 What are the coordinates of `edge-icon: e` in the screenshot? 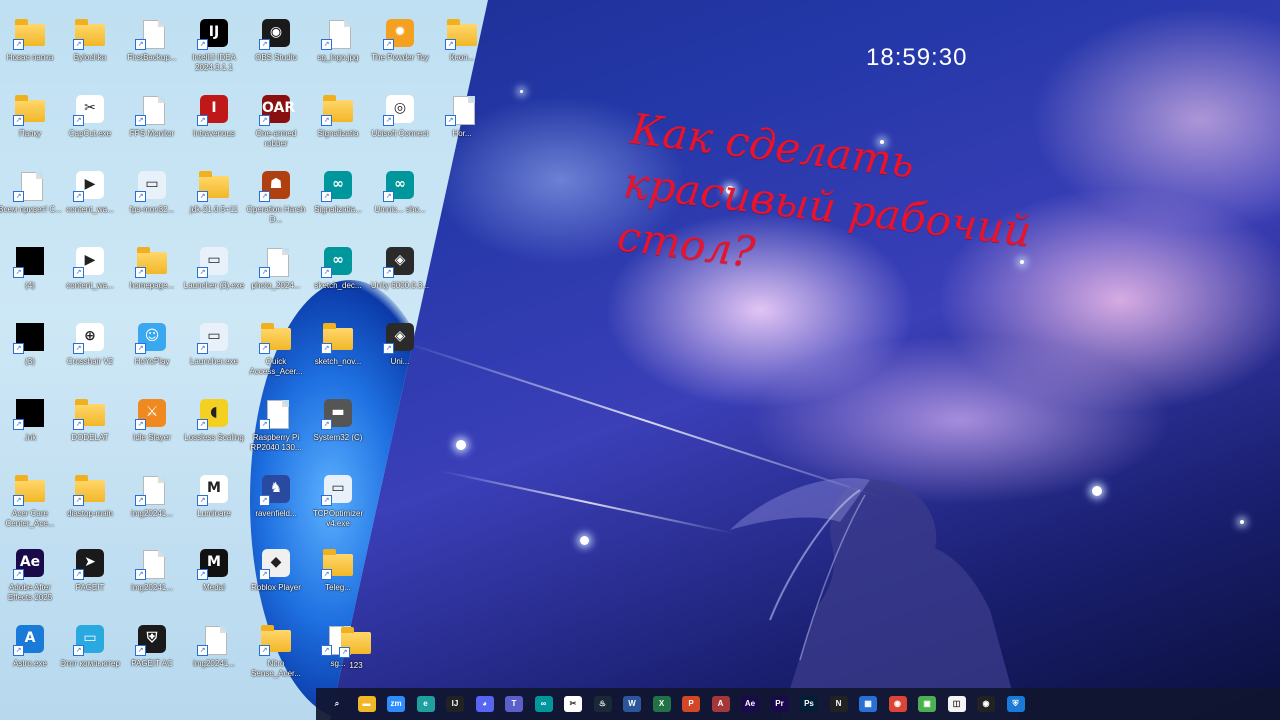 It's located at (425, 704).